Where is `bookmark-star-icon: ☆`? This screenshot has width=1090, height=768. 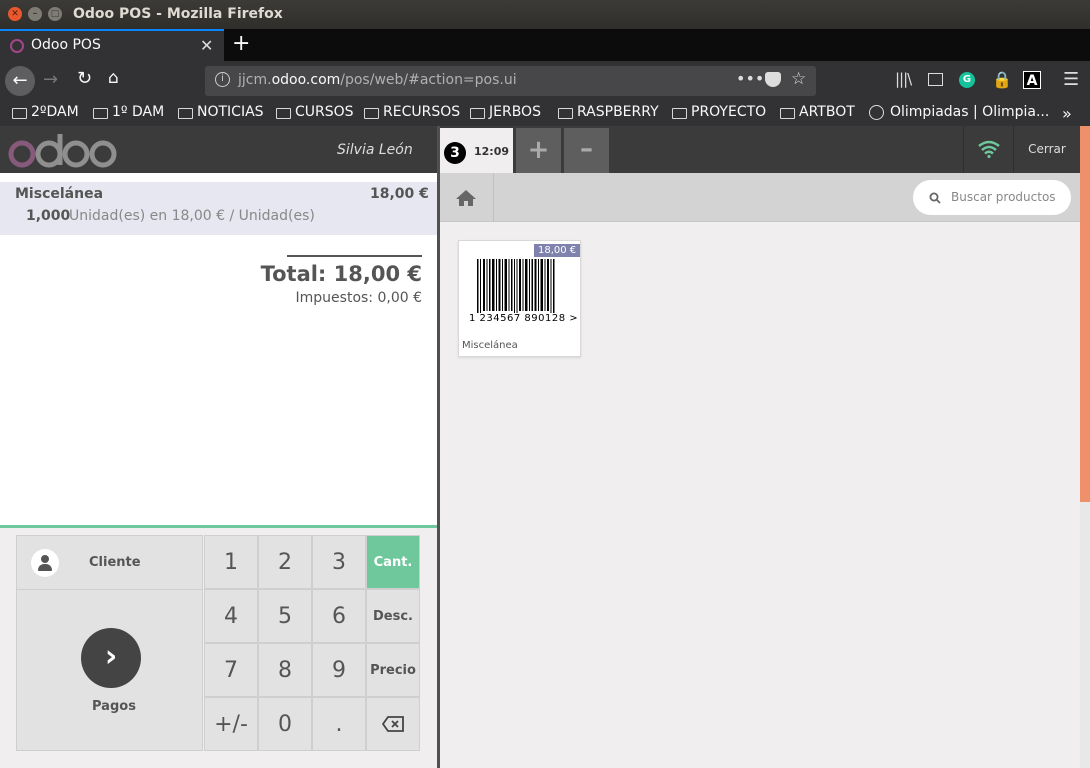 bookmark-star-icon: ☆ is located at coordinates (798, 79).